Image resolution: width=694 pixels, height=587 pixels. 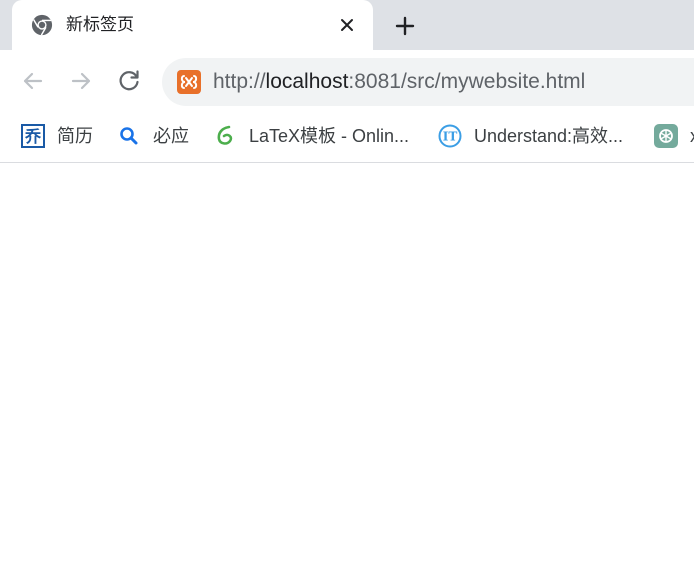 I want to click on svg-text: IT, so click(x=450, y=137).